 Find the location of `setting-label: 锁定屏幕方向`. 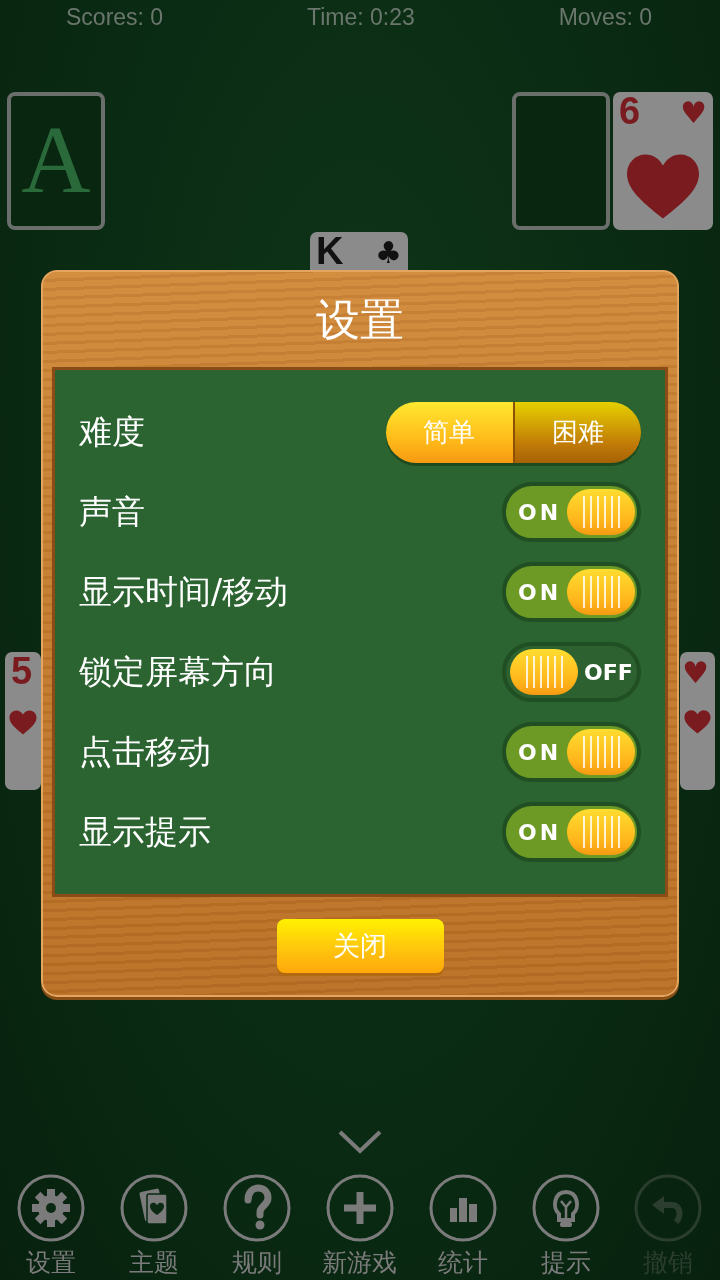

setting-label: 锁定屏幕方向 is located at coordinates (178, 671).